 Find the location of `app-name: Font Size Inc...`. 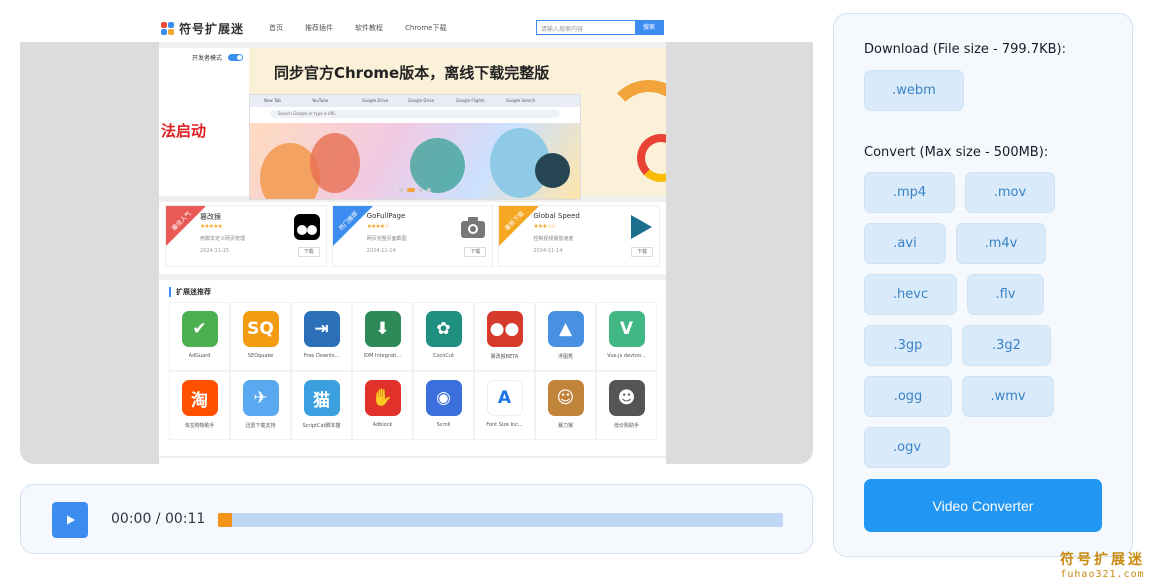

app-name: Font Size Inc... is located at coordinates (504, 425).